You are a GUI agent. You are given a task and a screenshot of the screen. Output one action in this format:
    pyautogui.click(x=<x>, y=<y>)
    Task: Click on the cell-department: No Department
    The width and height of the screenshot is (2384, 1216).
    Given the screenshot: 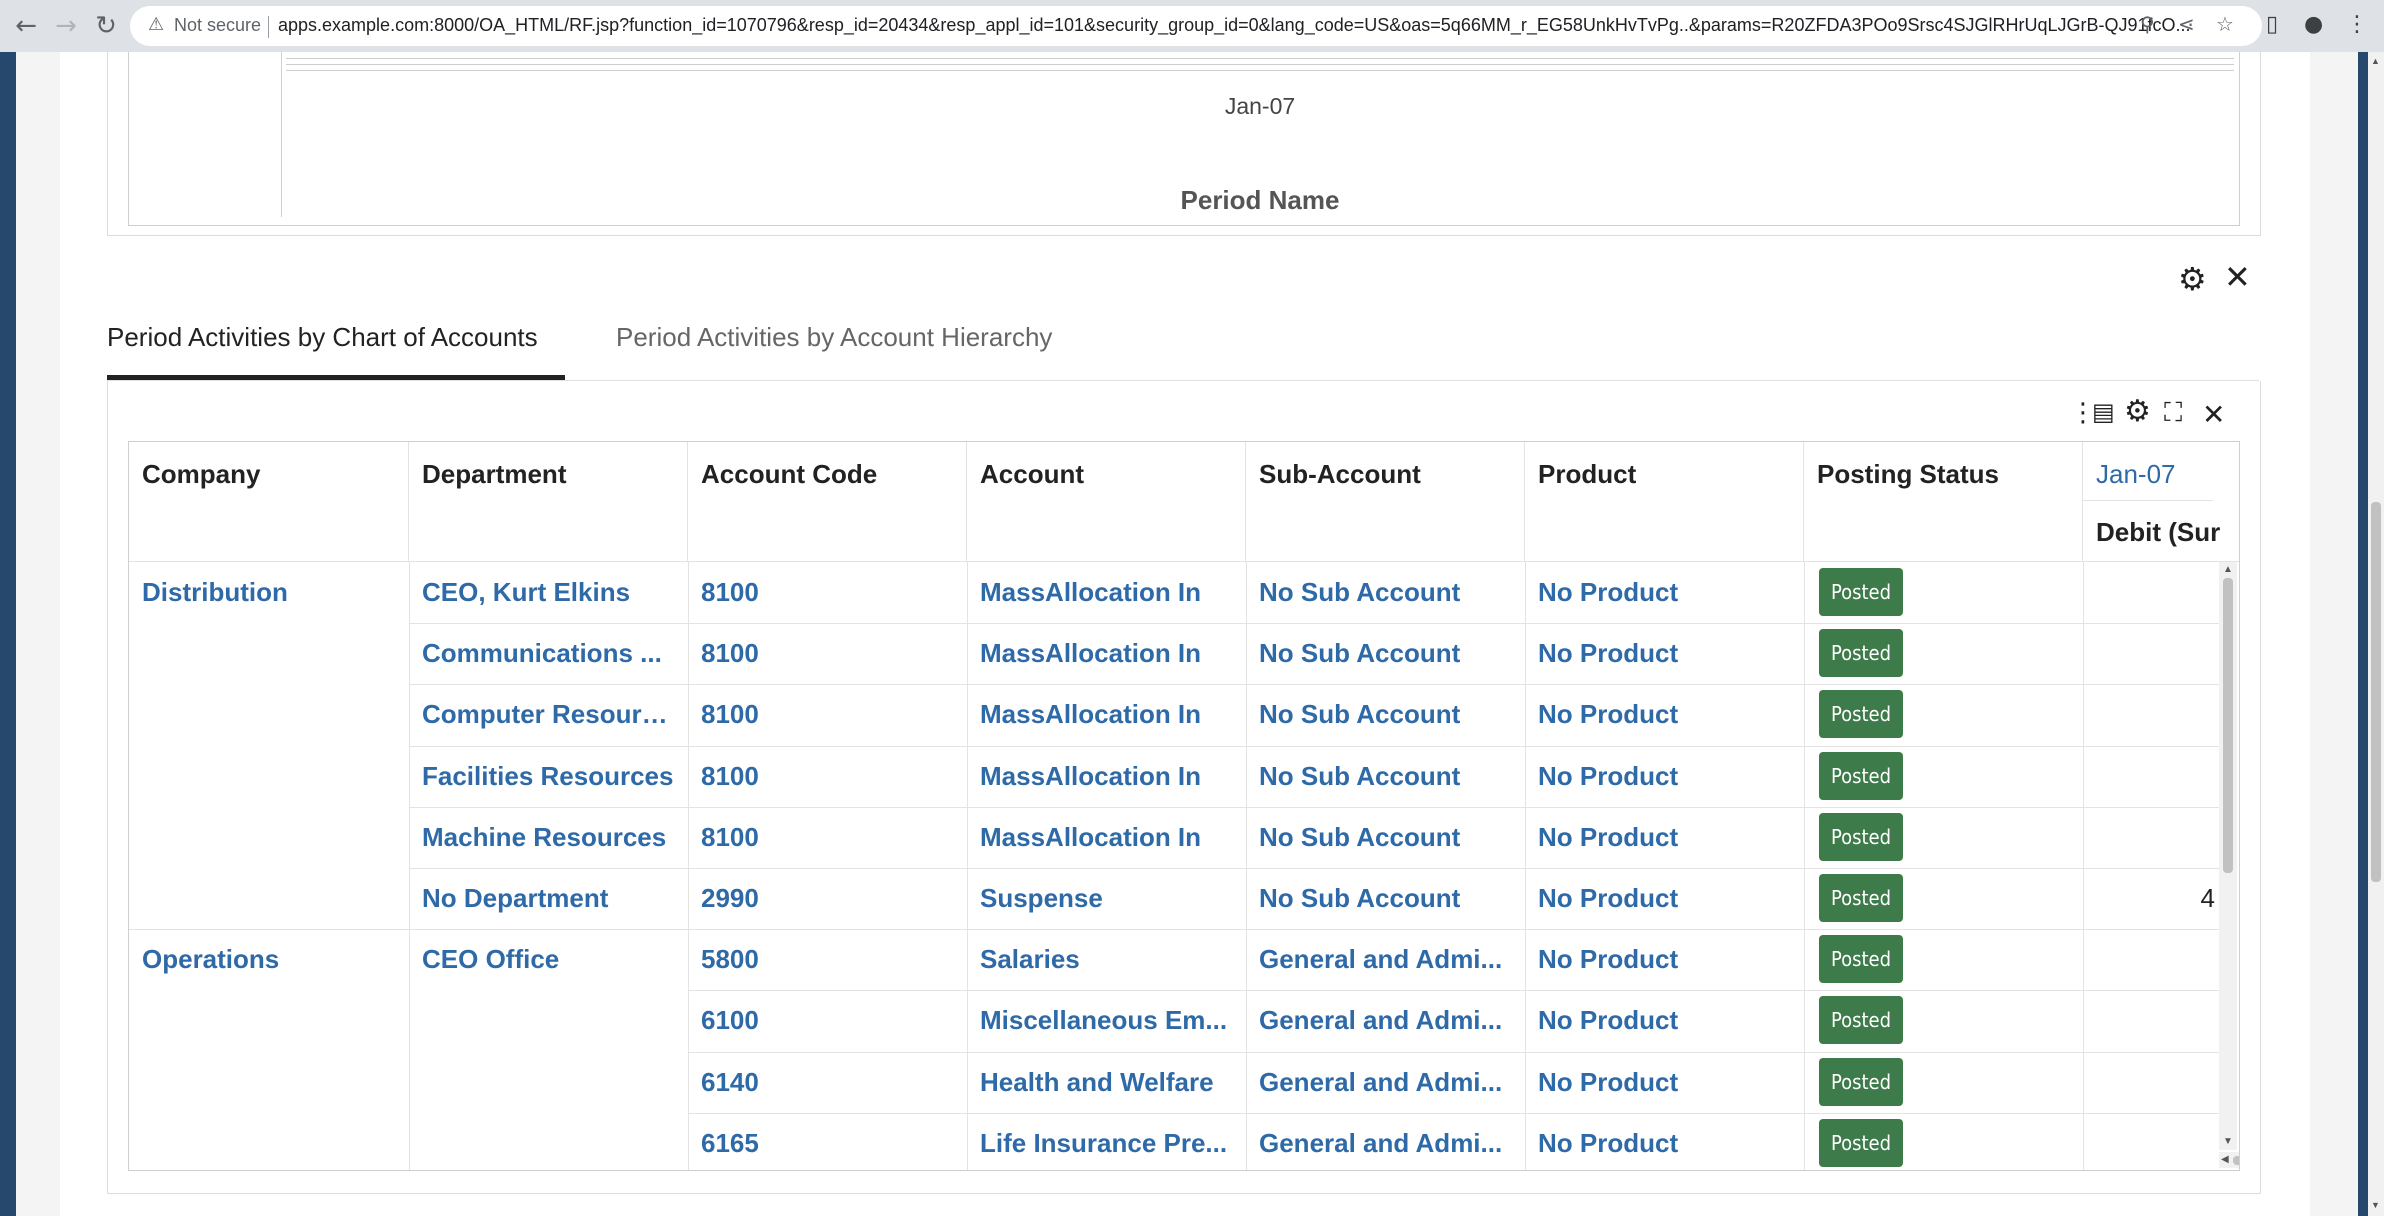 What is the action you would take?
    pyautogui.click(x=544, y=898)
    